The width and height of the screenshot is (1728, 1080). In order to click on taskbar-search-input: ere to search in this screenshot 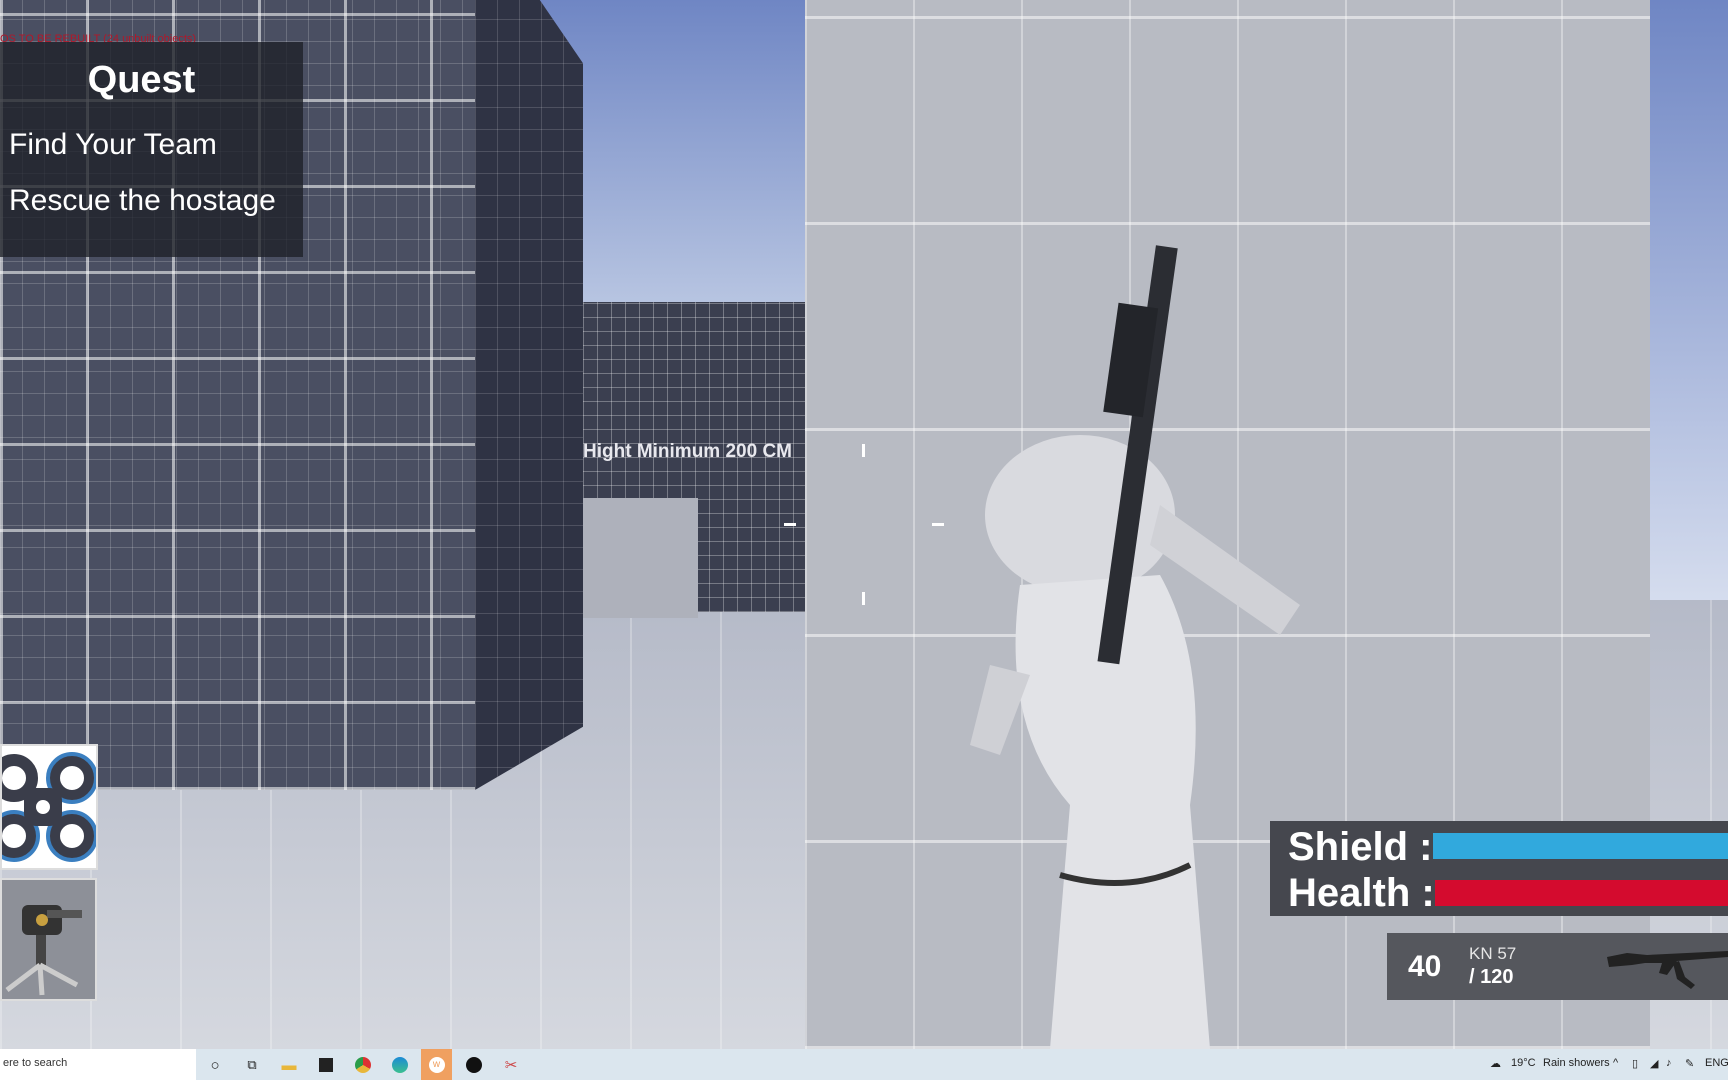, I will do `click(98, 1064)`.